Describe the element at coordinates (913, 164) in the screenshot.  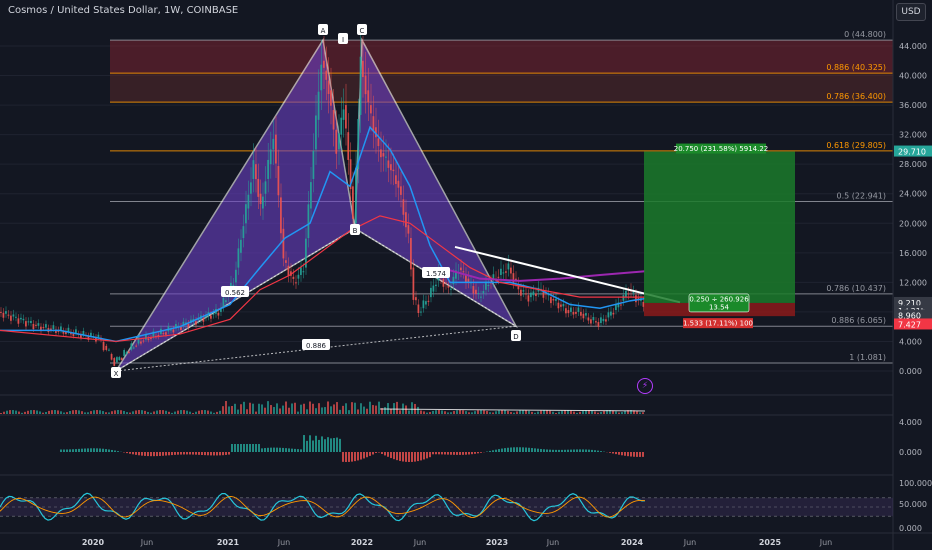
I see `price-tick: 28.000` at that location.